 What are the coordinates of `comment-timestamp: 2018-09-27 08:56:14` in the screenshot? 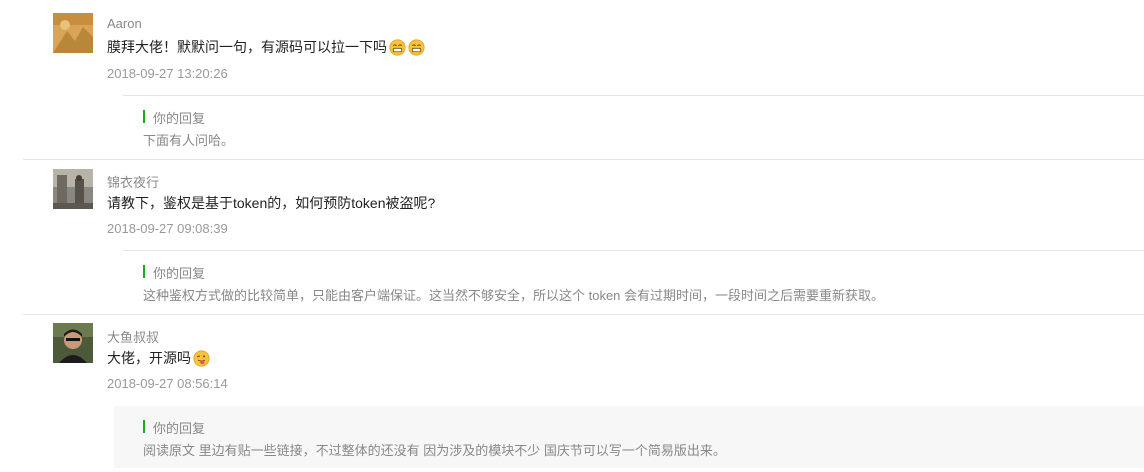 It's located at (167, 383).